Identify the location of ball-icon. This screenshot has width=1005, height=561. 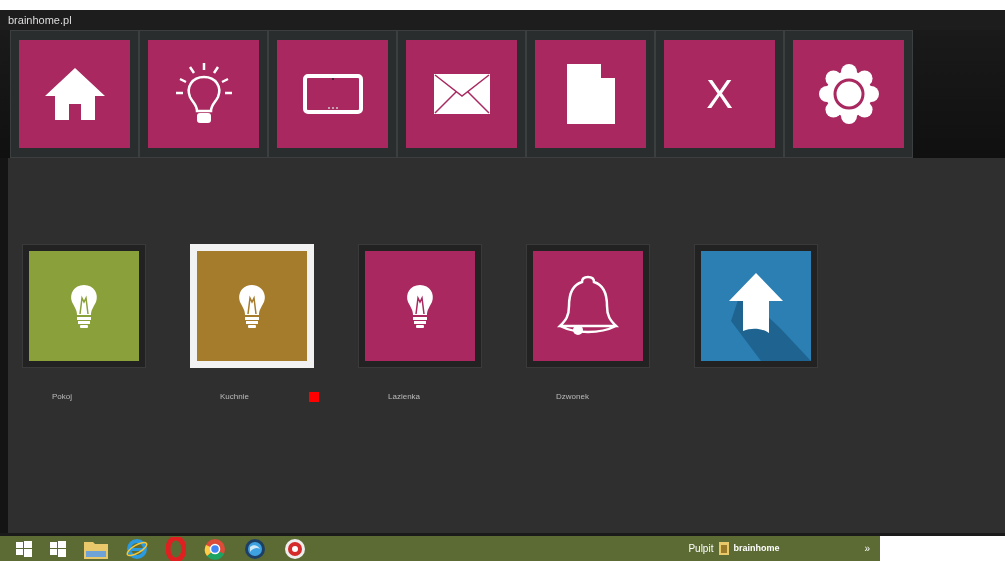
(215, 548).